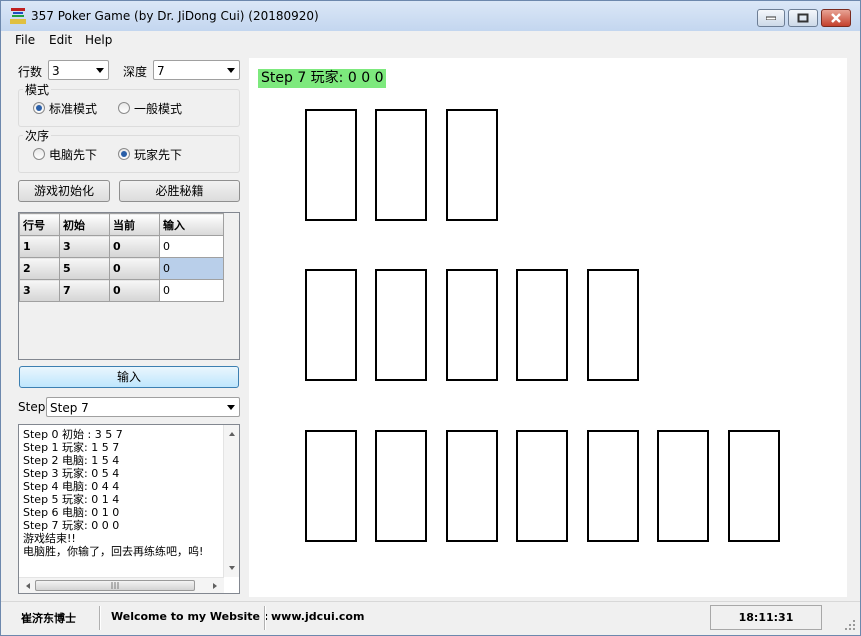 The height and width of the screenshot is (636, 861). What do you see at coordinates (850, 625) in the screenshot?
I see `resize-grip-icon` at bounding box center [850, 625].